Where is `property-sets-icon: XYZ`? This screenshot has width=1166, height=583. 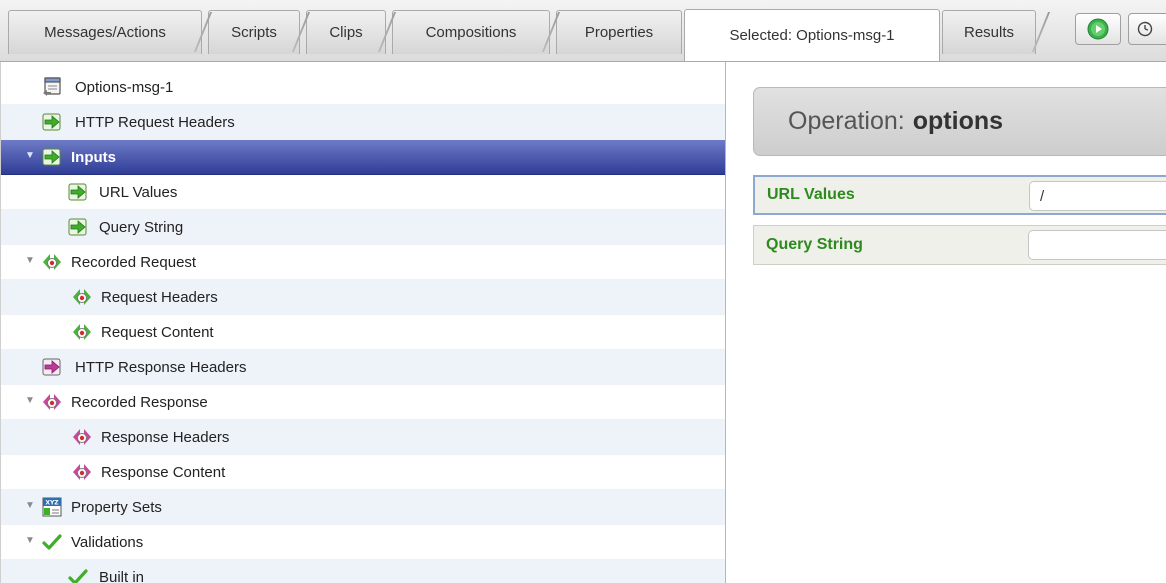
property-sets-icon: XYZ is located at coordinates (52, 507).